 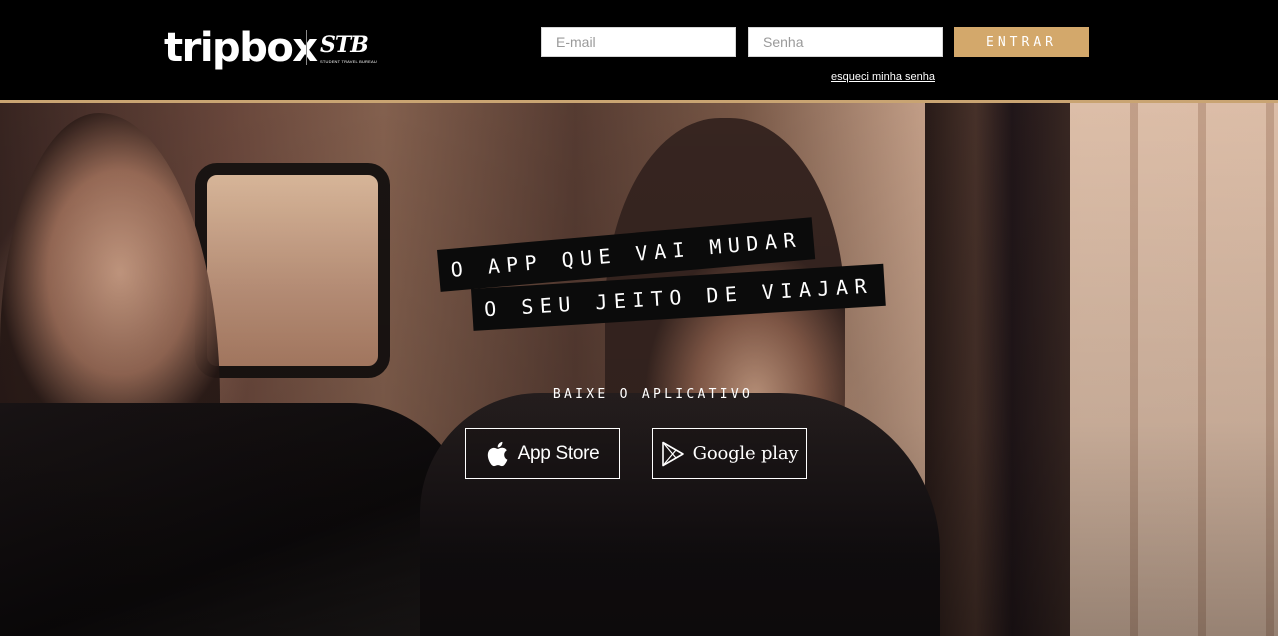 What do you see at coordinates (344, 45) in the screenshot?
I see `stb-logo-mark: STB` at bounding box center [344, 45].